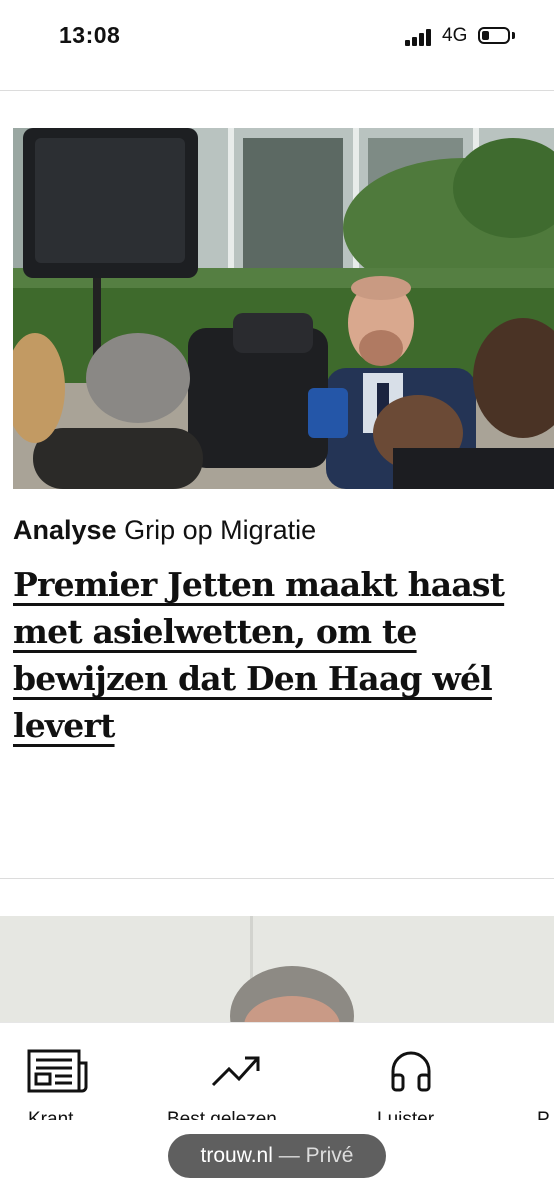  I want to click on trending-up-icon, so click(235, 1071).